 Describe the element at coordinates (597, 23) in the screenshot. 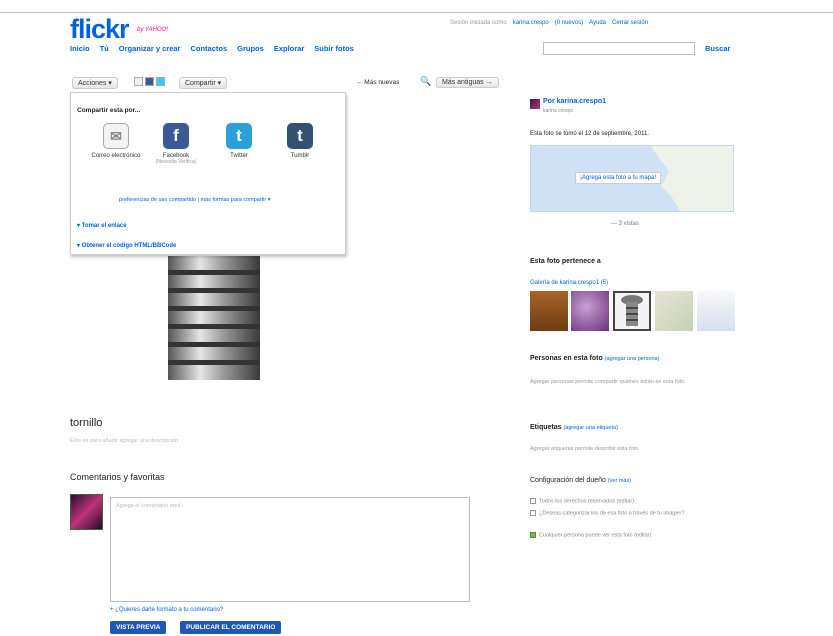

I see `help-link: Ayuda` at that location.